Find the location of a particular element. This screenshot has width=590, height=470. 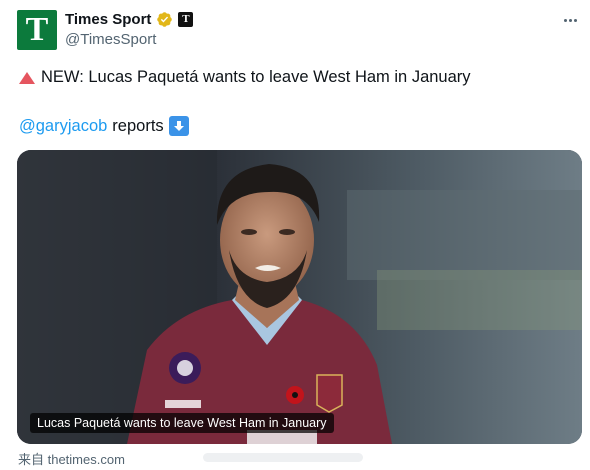

affiliate-badge-letter: T is located at coordinates (186, 18).